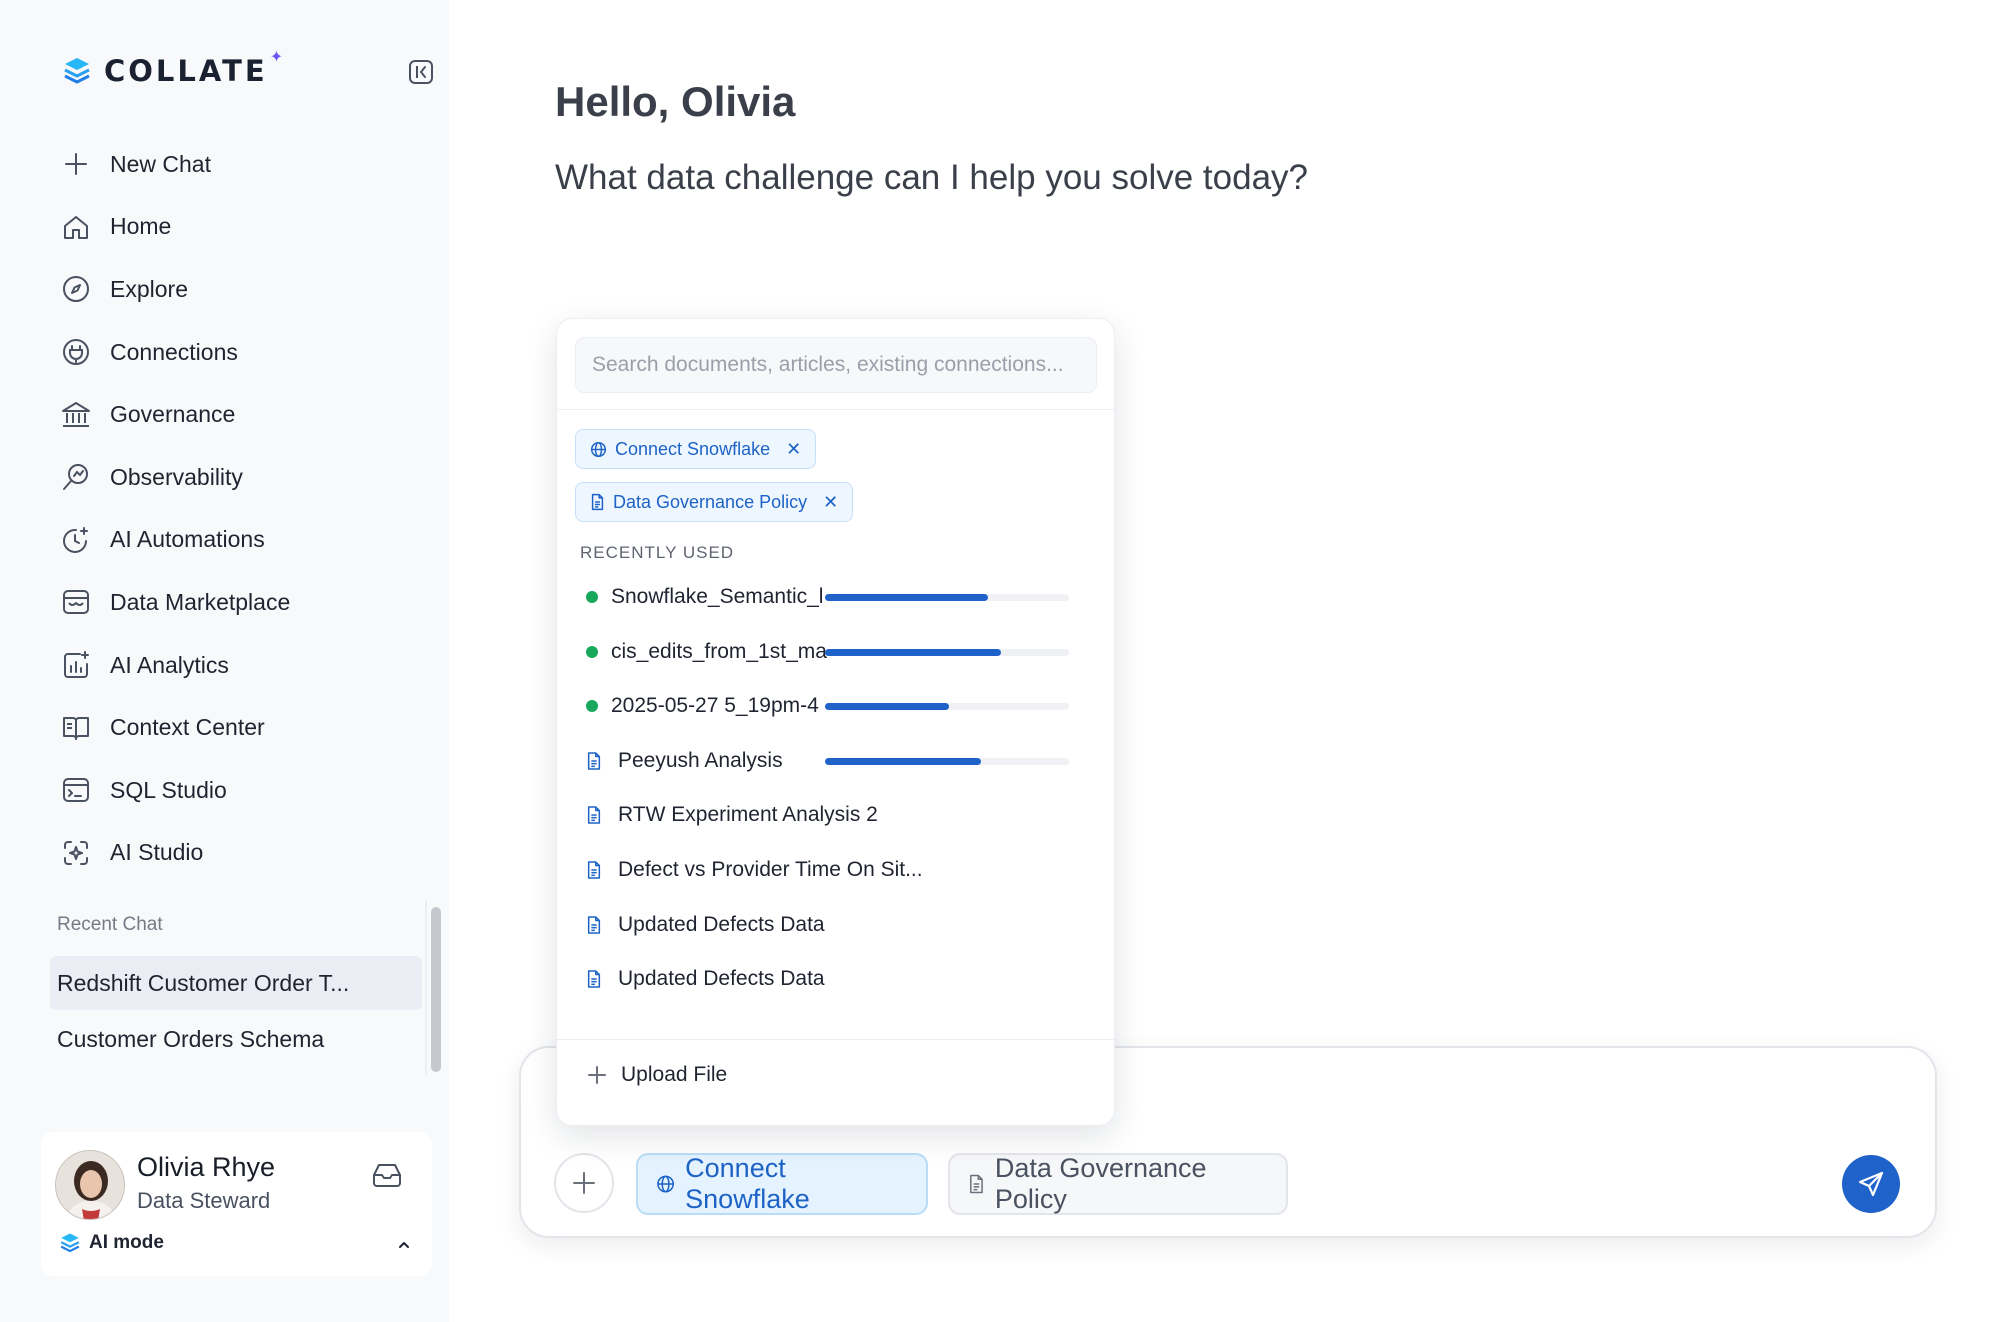 Image resolution: width=2001 pixels, height=1322 pixels. What do you see at coordinates (157, 852) in the screenshot?
I see `sidebar-item-label: AI Studio` at bounding box center [157, 852].